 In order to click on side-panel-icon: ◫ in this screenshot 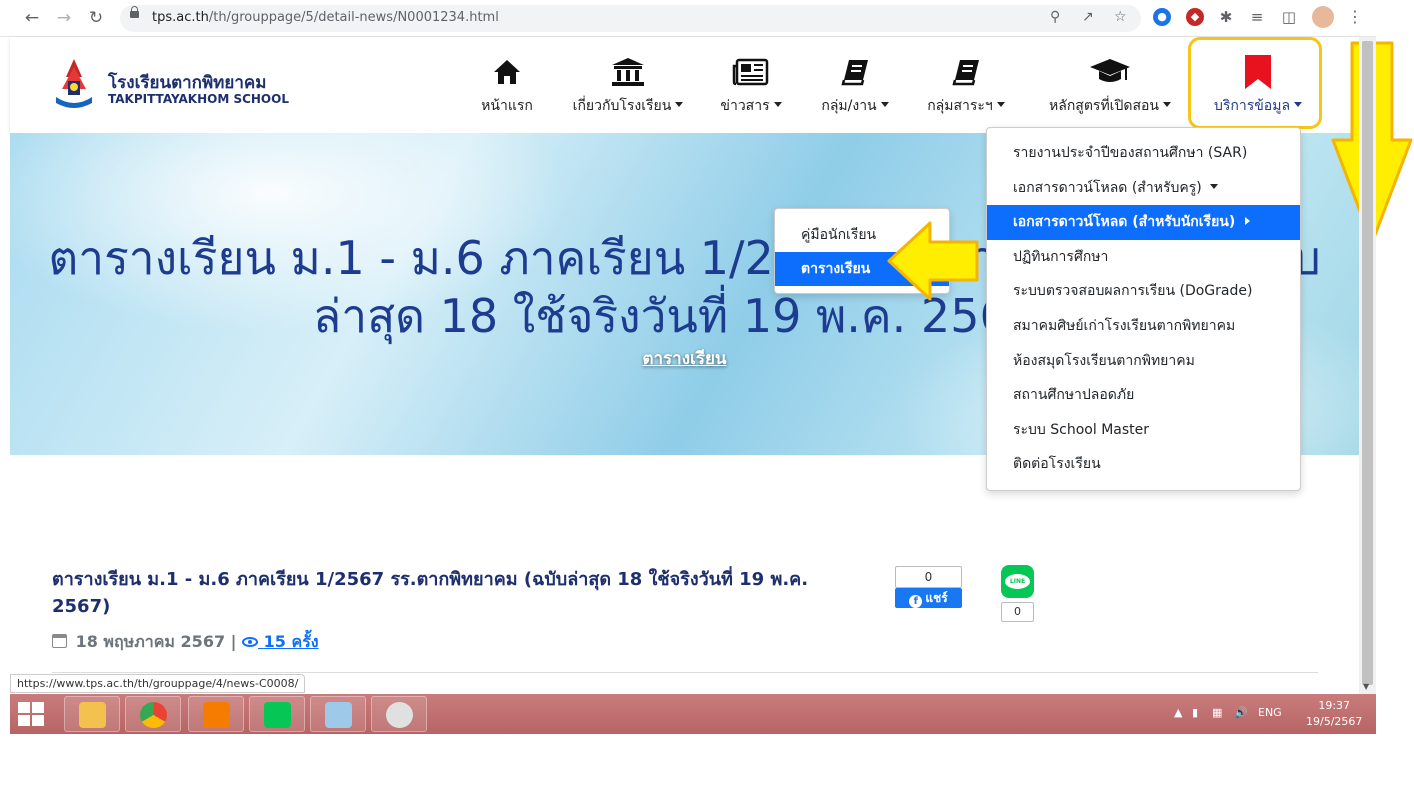, I will do `click(1289, 17)`.